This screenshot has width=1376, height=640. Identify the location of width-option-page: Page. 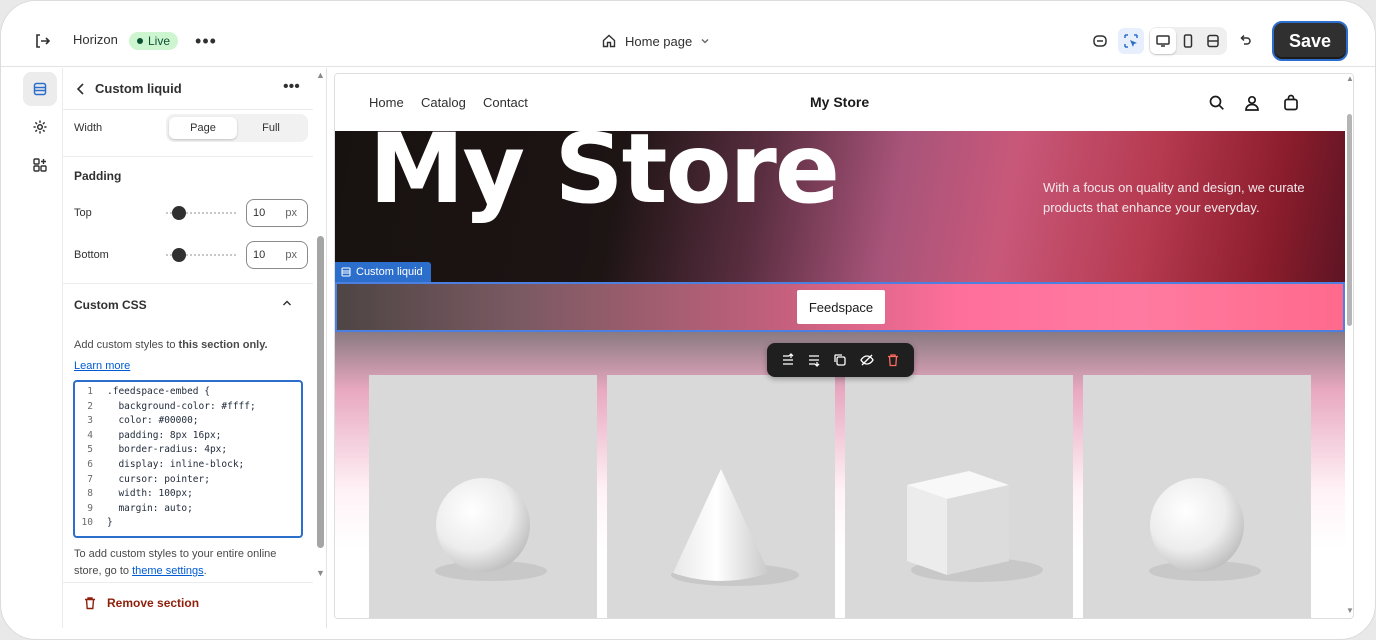
(203, 128).